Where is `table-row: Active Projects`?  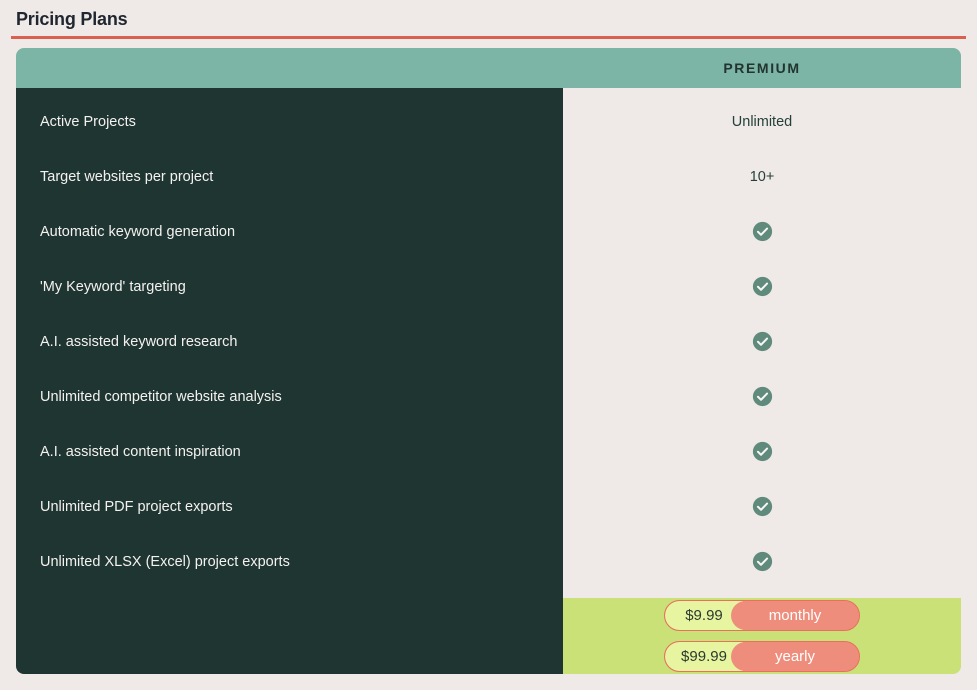 table-row: Active Projects is located at coordinates (289, 121).